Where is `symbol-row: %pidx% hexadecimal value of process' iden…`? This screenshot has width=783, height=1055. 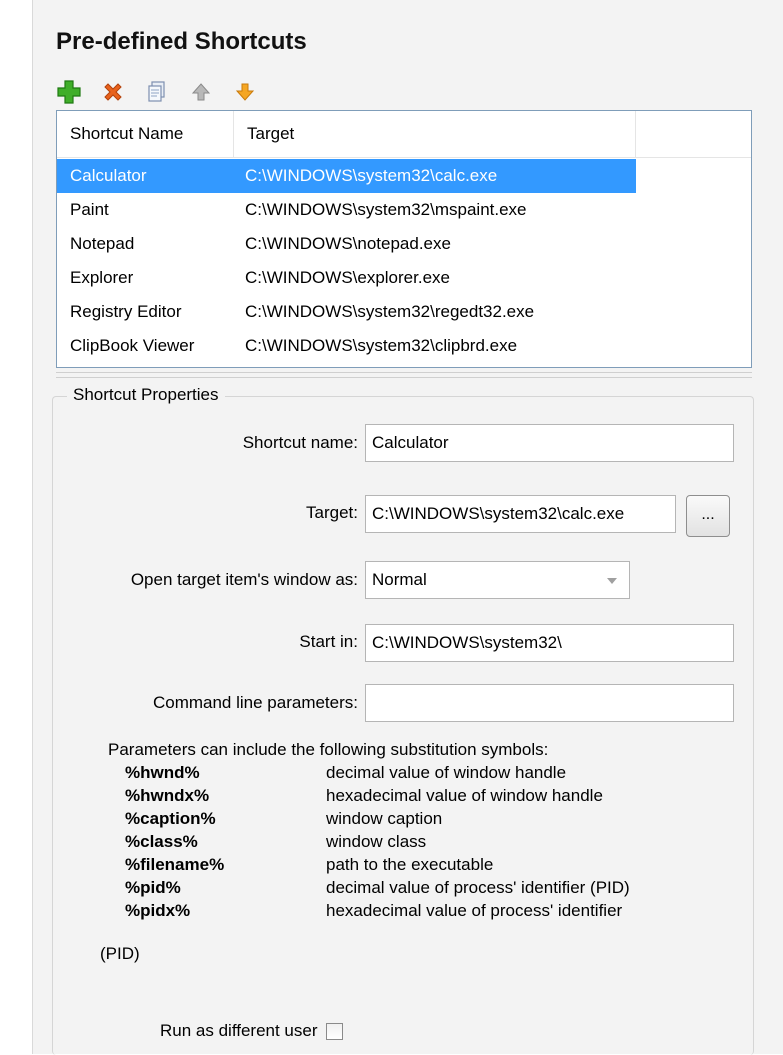 symbol-row: %pidx% hexadecimal value of process' iden… is located at coordinates (428, 910).